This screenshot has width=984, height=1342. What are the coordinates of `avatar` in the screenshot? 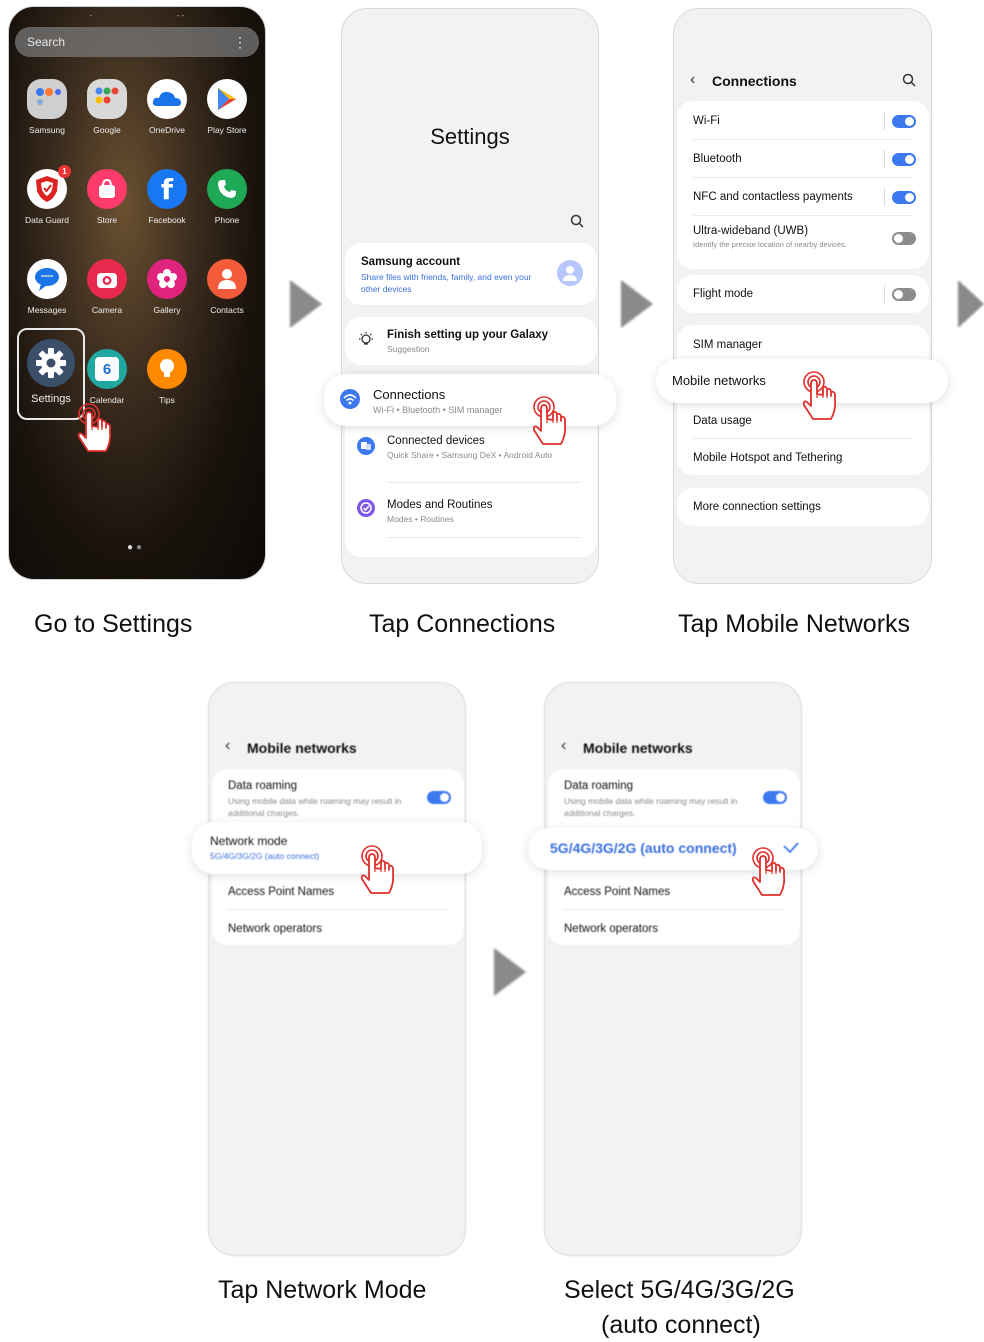 It's located at (570, 273).